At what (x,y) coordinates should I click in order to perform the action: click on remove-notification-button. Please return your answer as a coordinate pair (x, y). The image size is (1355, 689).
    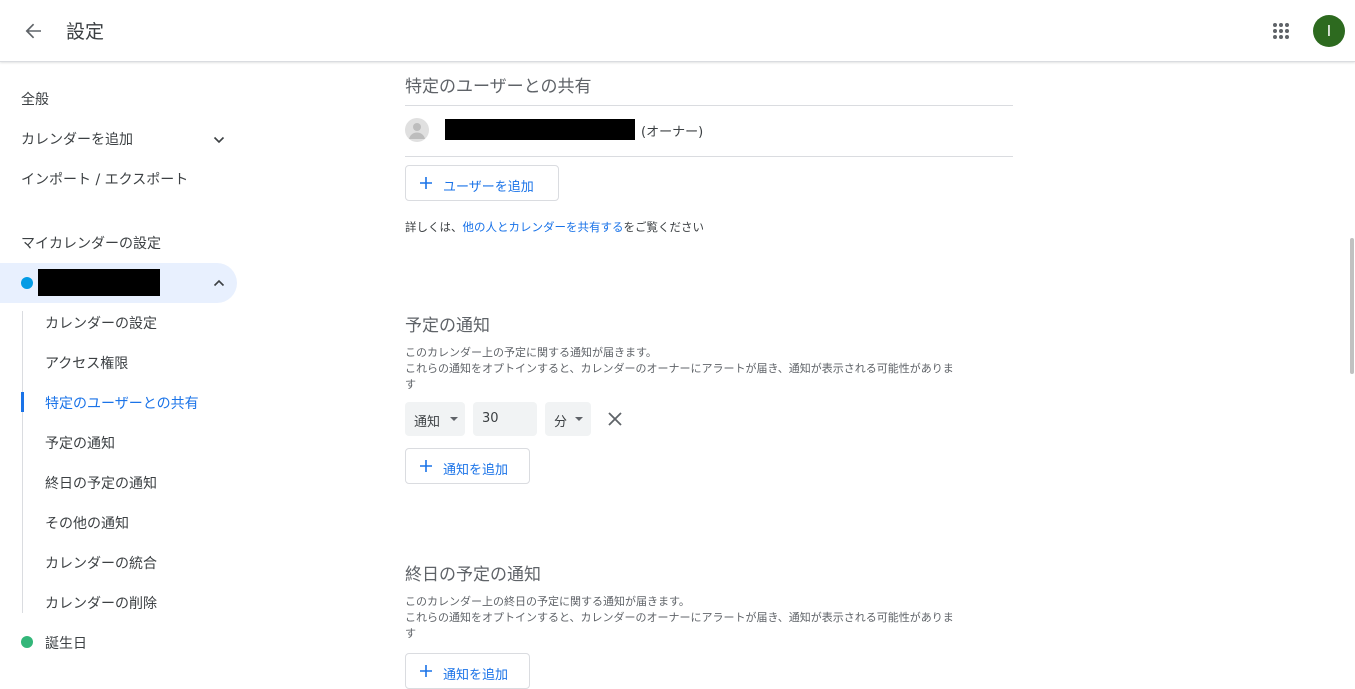
    Looking at the image, I should click on (615, 419).